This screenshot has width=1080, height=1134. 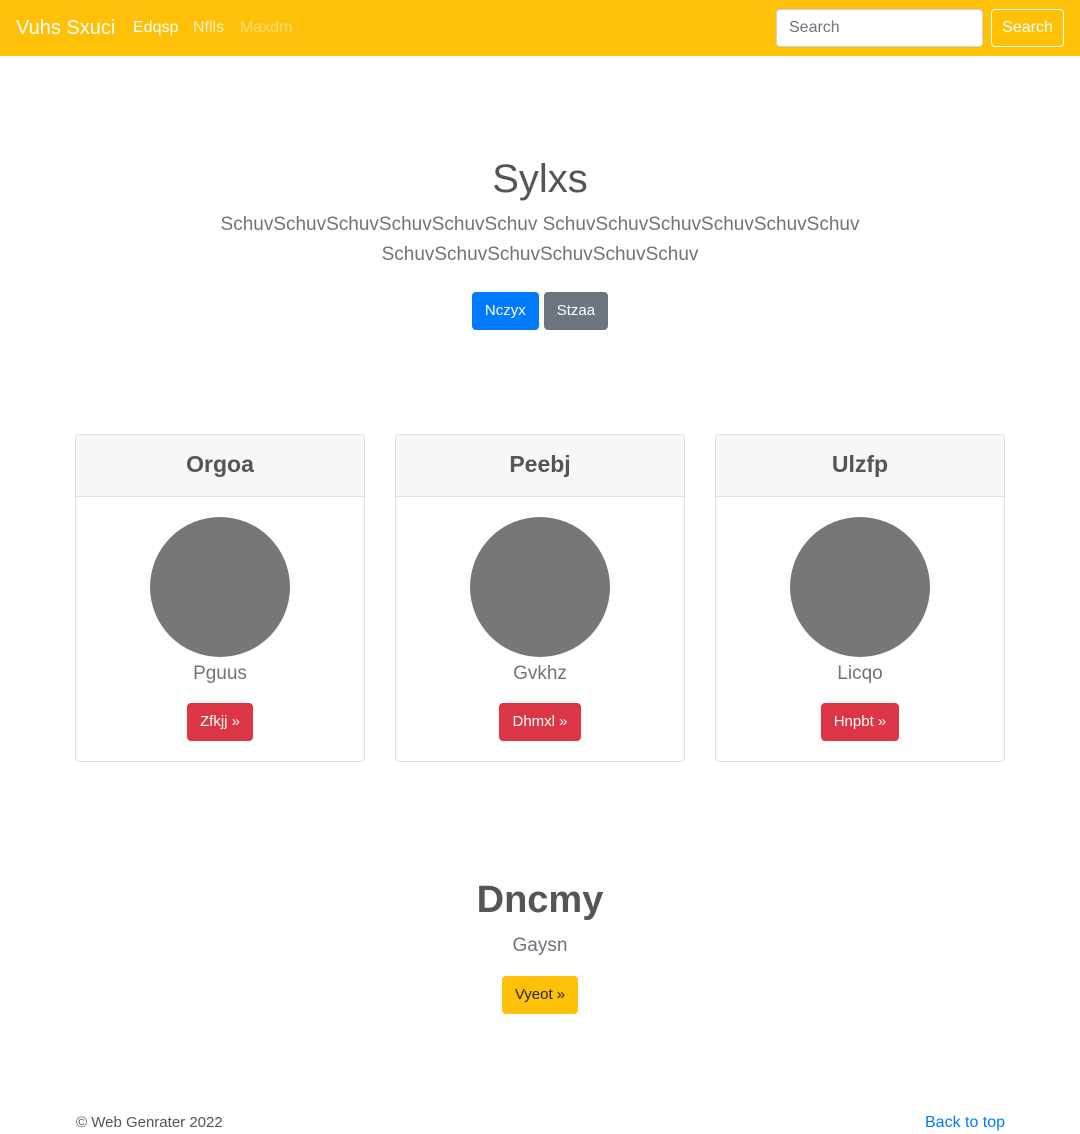 I want to click on card-peebj: Peebj Gvkhz Dhmxl », so click(x=540, y=598).